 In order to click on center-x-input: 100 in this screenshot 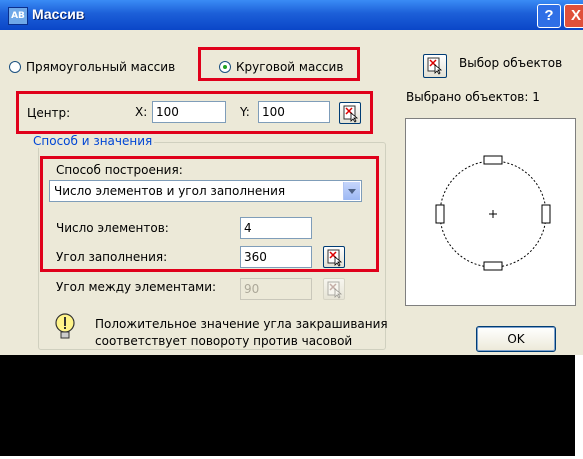, I will do `click(189, 112)`.